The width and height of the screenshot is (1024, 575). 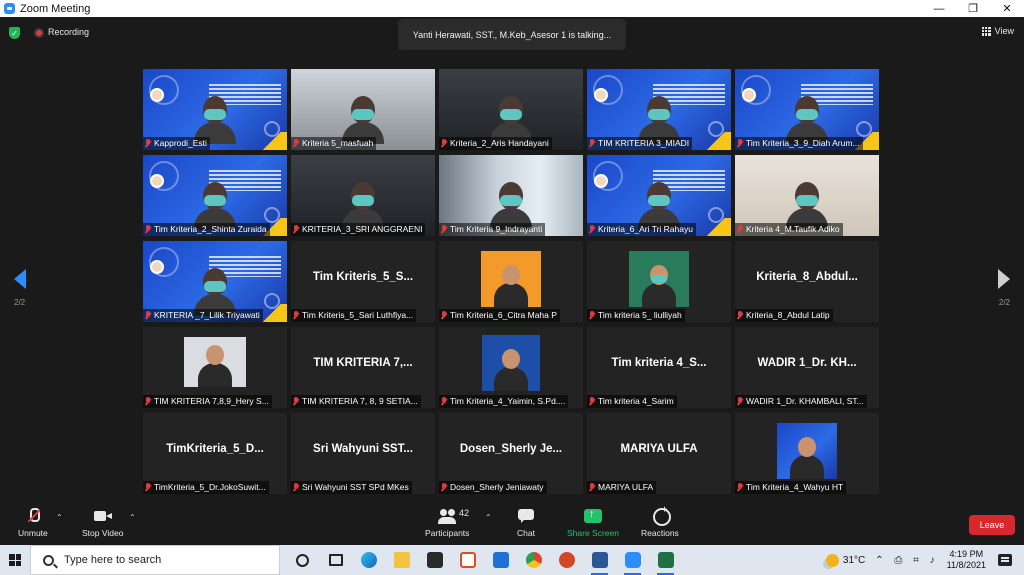 What do you see at coordinates (55, 8) in the screenshot?
I see `window-title: Zoom Meeting` at bounding box center [55, 8].